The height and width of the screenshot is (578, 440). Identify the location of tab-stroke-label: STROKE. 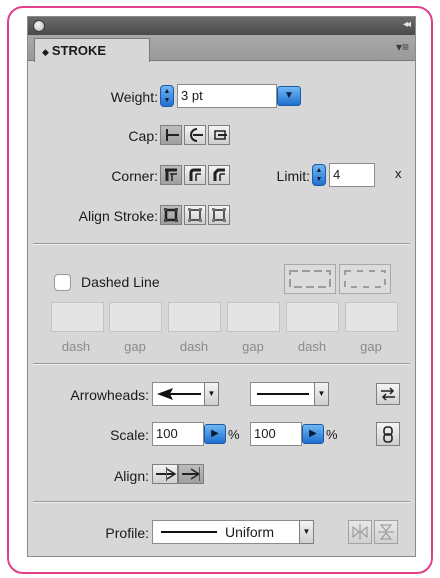
(79, 50).